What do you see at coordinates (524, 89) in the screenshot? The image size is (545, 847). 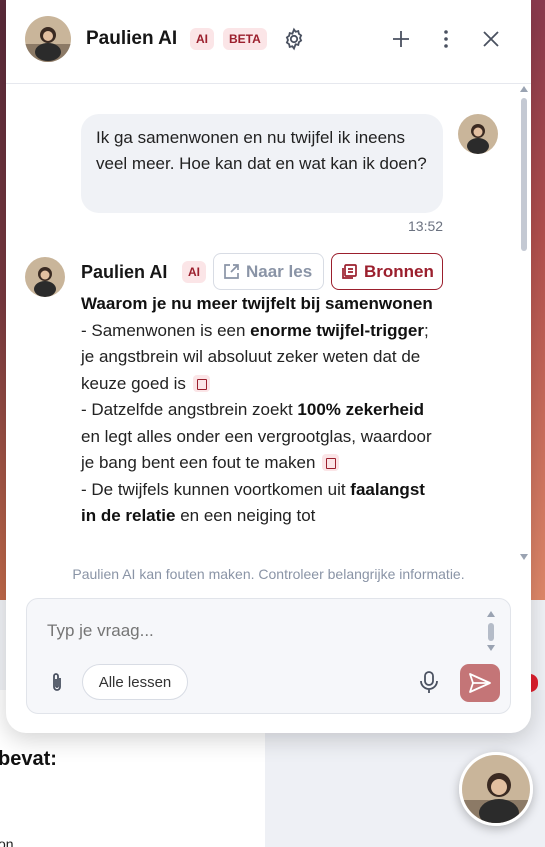 I see `scroll-up-arrow-icon` at bounding box center [524, 89].